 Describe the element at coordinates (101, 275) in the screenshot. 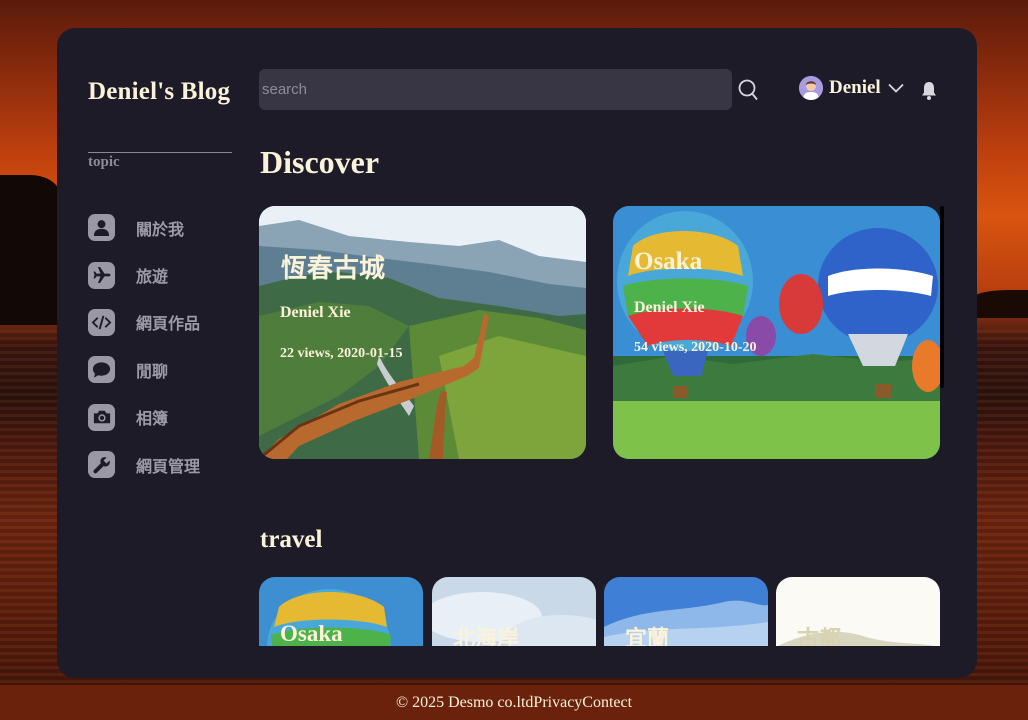

I see `airplane-icon` at that location.